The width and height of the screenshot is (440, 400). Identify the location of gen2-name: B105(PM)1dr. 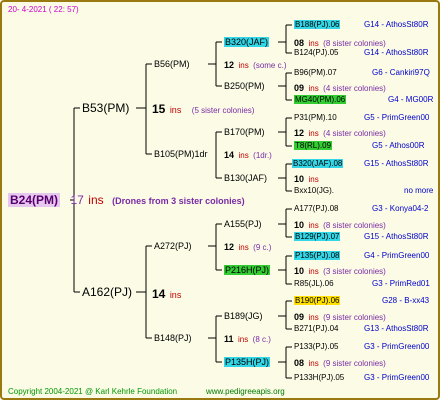
(181, 154).